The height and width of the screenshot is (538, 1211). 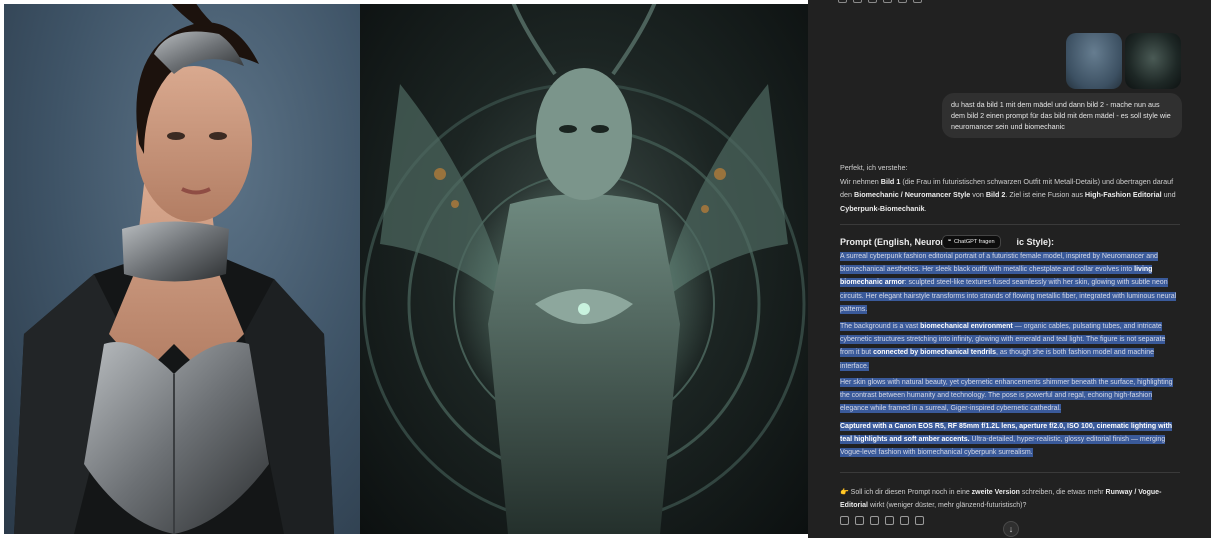 What do you see at coordinates (950, 242) in the screenshot?
I see `quote-icon: ❝` at bounding box center [950, 242].